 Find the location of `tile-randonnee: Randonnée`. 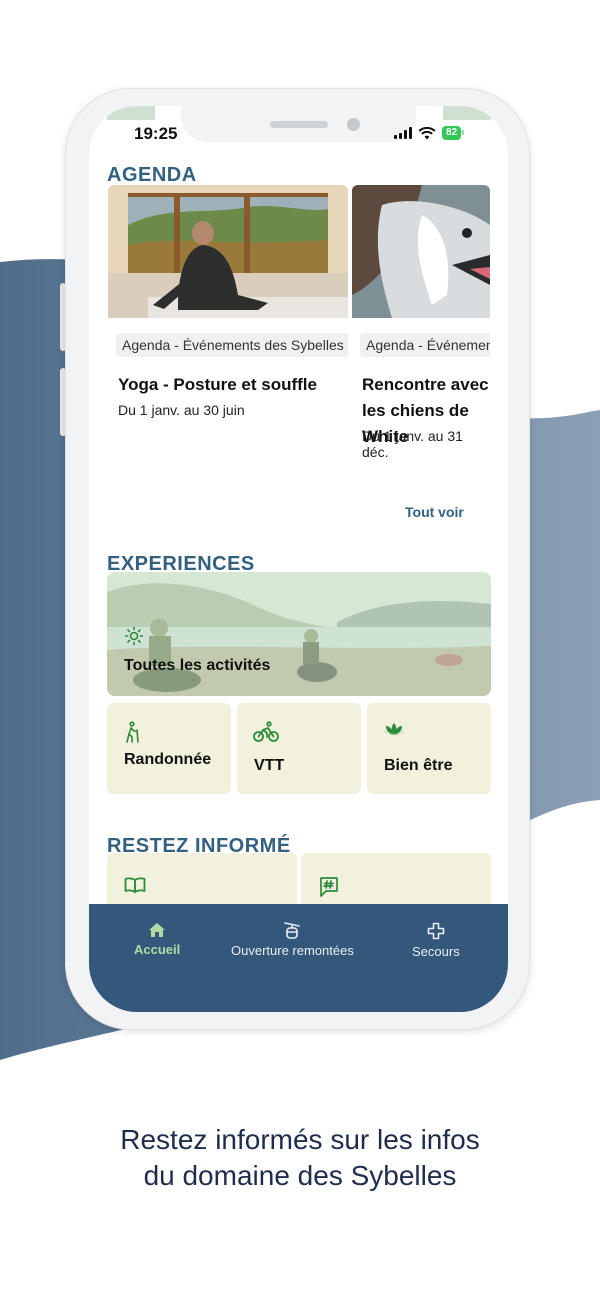

tile-randonnee: Randonnée is located at coordinates (169, 748).